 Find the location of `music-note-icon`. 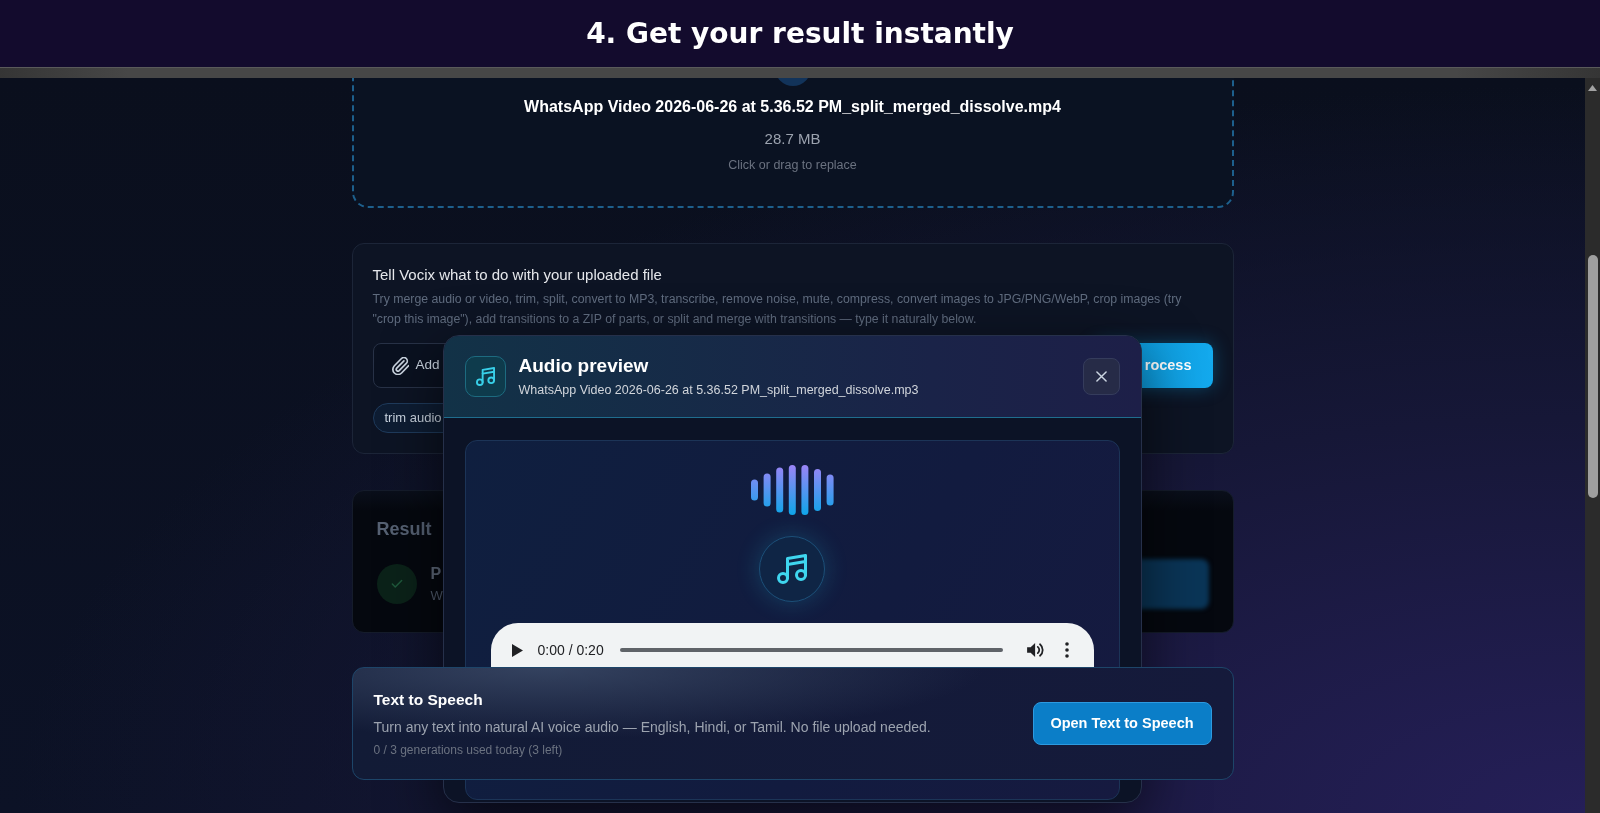

music-note-icon is located at coordinates (485, 376).